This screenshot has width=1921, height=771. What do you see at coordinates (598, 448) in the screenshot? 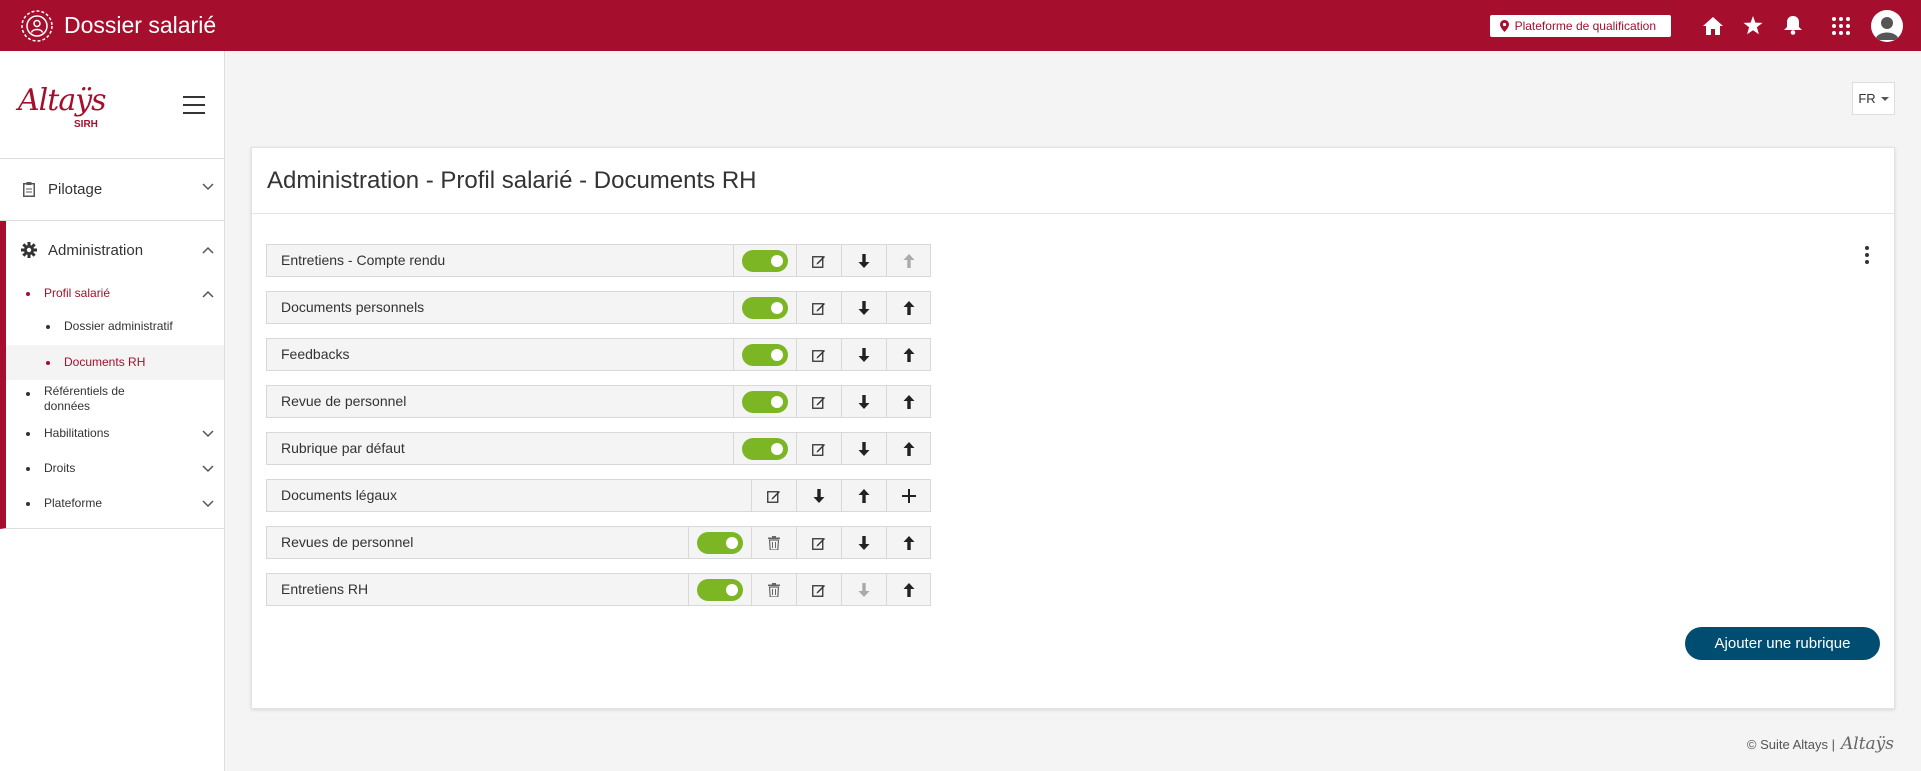
I see `rubrique-row: Rubrique par défaut` at bounding box center [598, 448].